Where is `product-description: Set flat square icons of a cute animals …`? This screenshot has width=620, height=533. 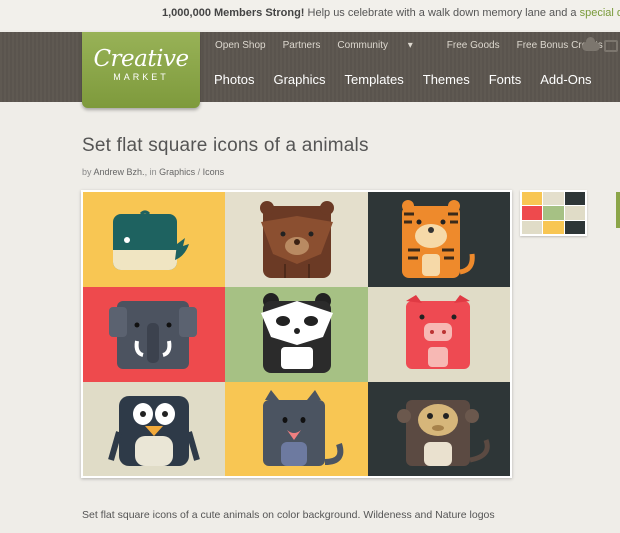 product-description: Set flat square icons of a cute animals … is located at coordinates (288, 515).